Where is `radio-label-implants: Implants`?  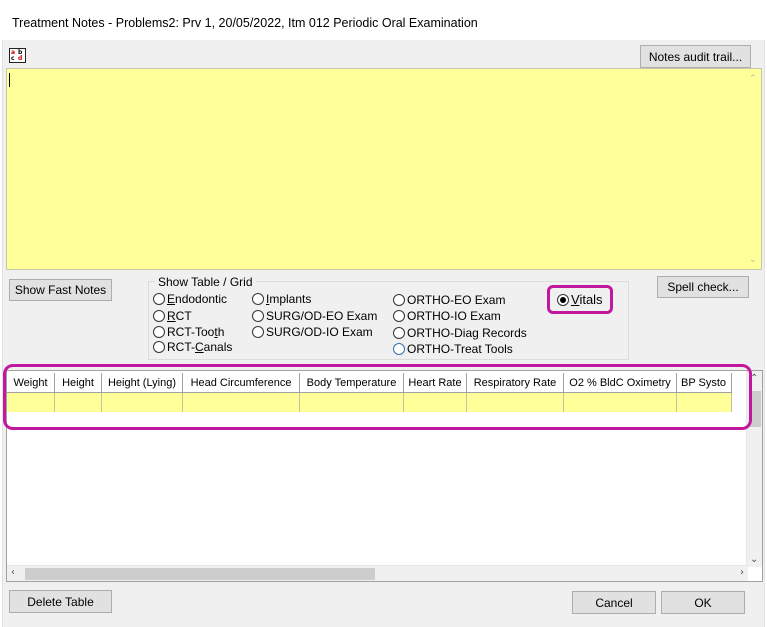 radio-label-implants: Implants is located at coordinates (289, 299).